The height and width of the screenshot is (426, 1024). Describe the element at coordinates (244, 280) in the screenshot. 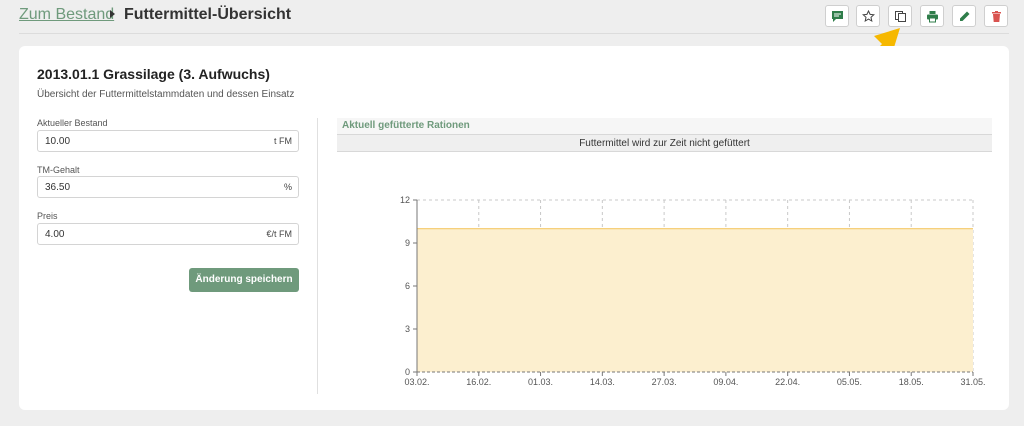

I see `save-changes-button: Änderung speichern` at that location.